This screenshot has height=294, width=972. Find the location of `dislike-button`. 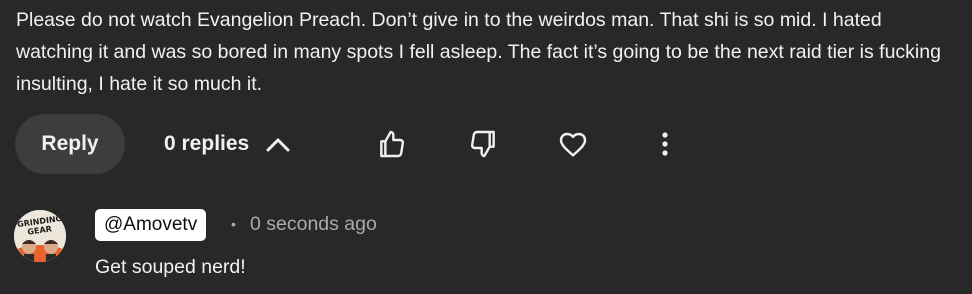

dislike-button is located at coordinates (483, 144).